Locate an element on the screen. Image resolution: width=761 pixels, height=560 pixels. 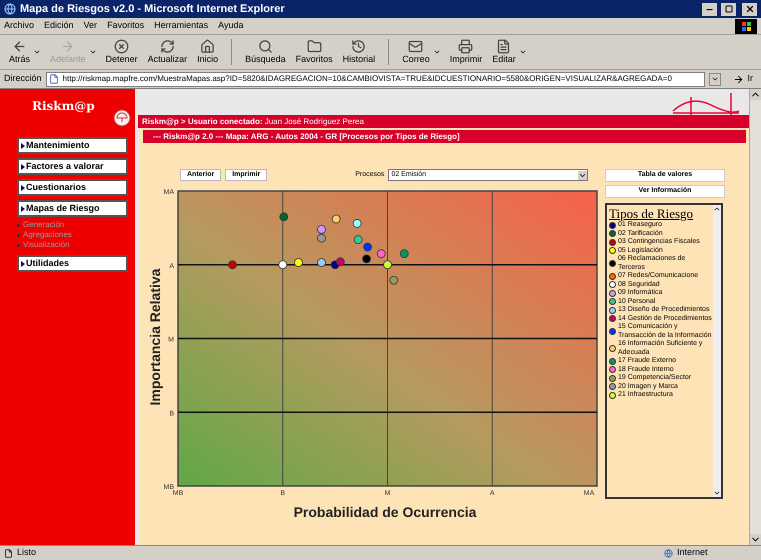
toolbar-button: Favoritos is located at coordinates (314, 52).